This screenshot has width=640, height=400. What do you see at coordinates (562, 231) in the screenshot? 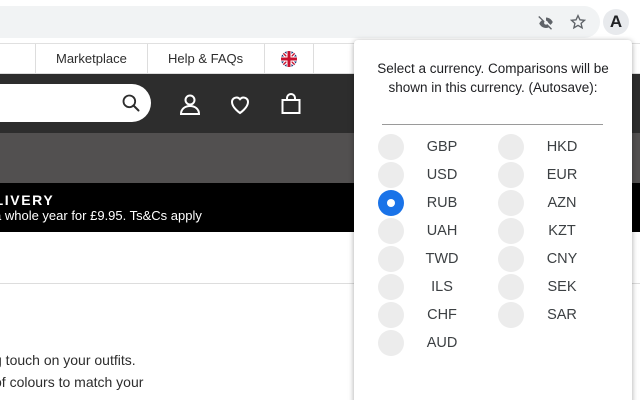
I see `currency-label: KZT` at bounding box center [562, 231].